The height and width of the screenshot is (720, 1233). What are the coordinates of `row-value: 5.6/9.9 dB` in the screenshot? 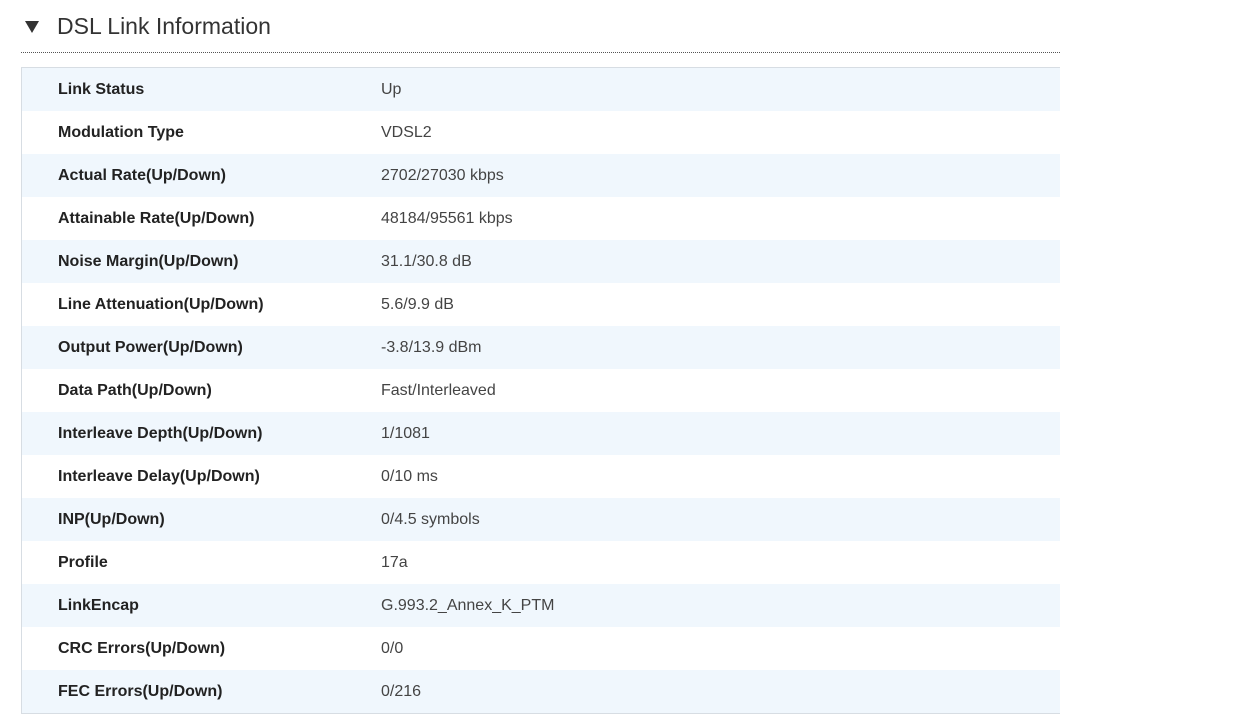 It's located at (417, 304).